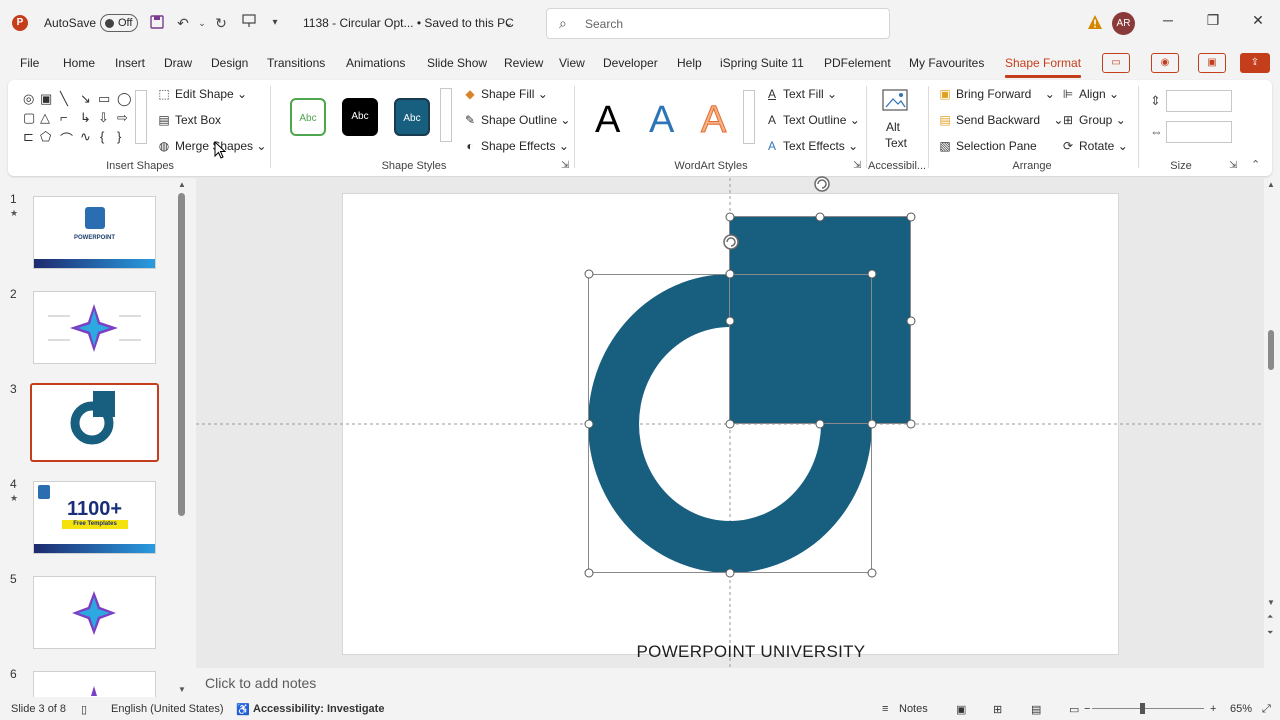  Describe the element at coordinates (1270, 633) in the screenshot. I see `next-slide-icon: ⏷` at that location.